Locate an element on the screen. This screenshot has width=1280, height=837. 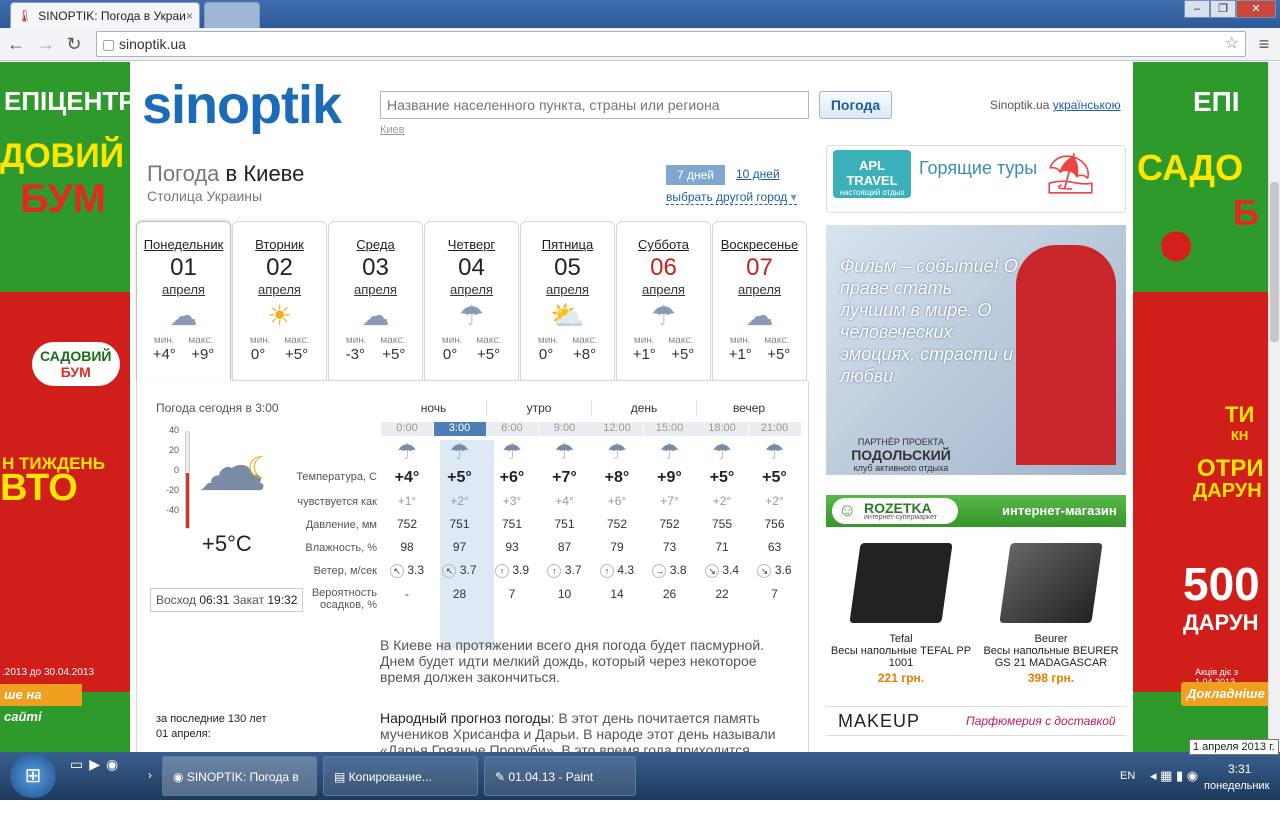
desktop-icon: ▭ is located at coordinates (79, 764).